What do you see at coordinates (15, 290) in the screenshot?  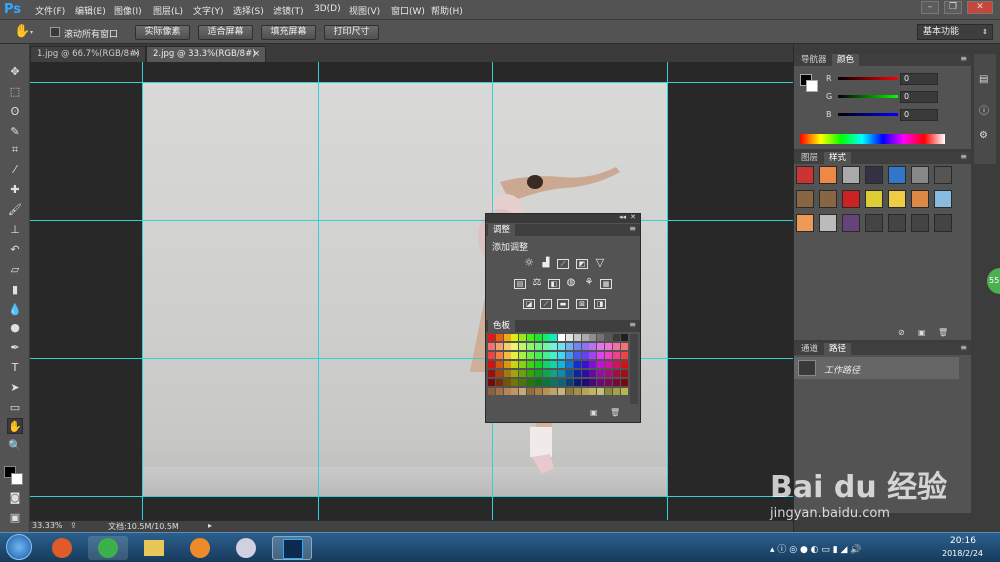 I see `gradient-tool-icon: ▮` at bounding box center [15, 290].